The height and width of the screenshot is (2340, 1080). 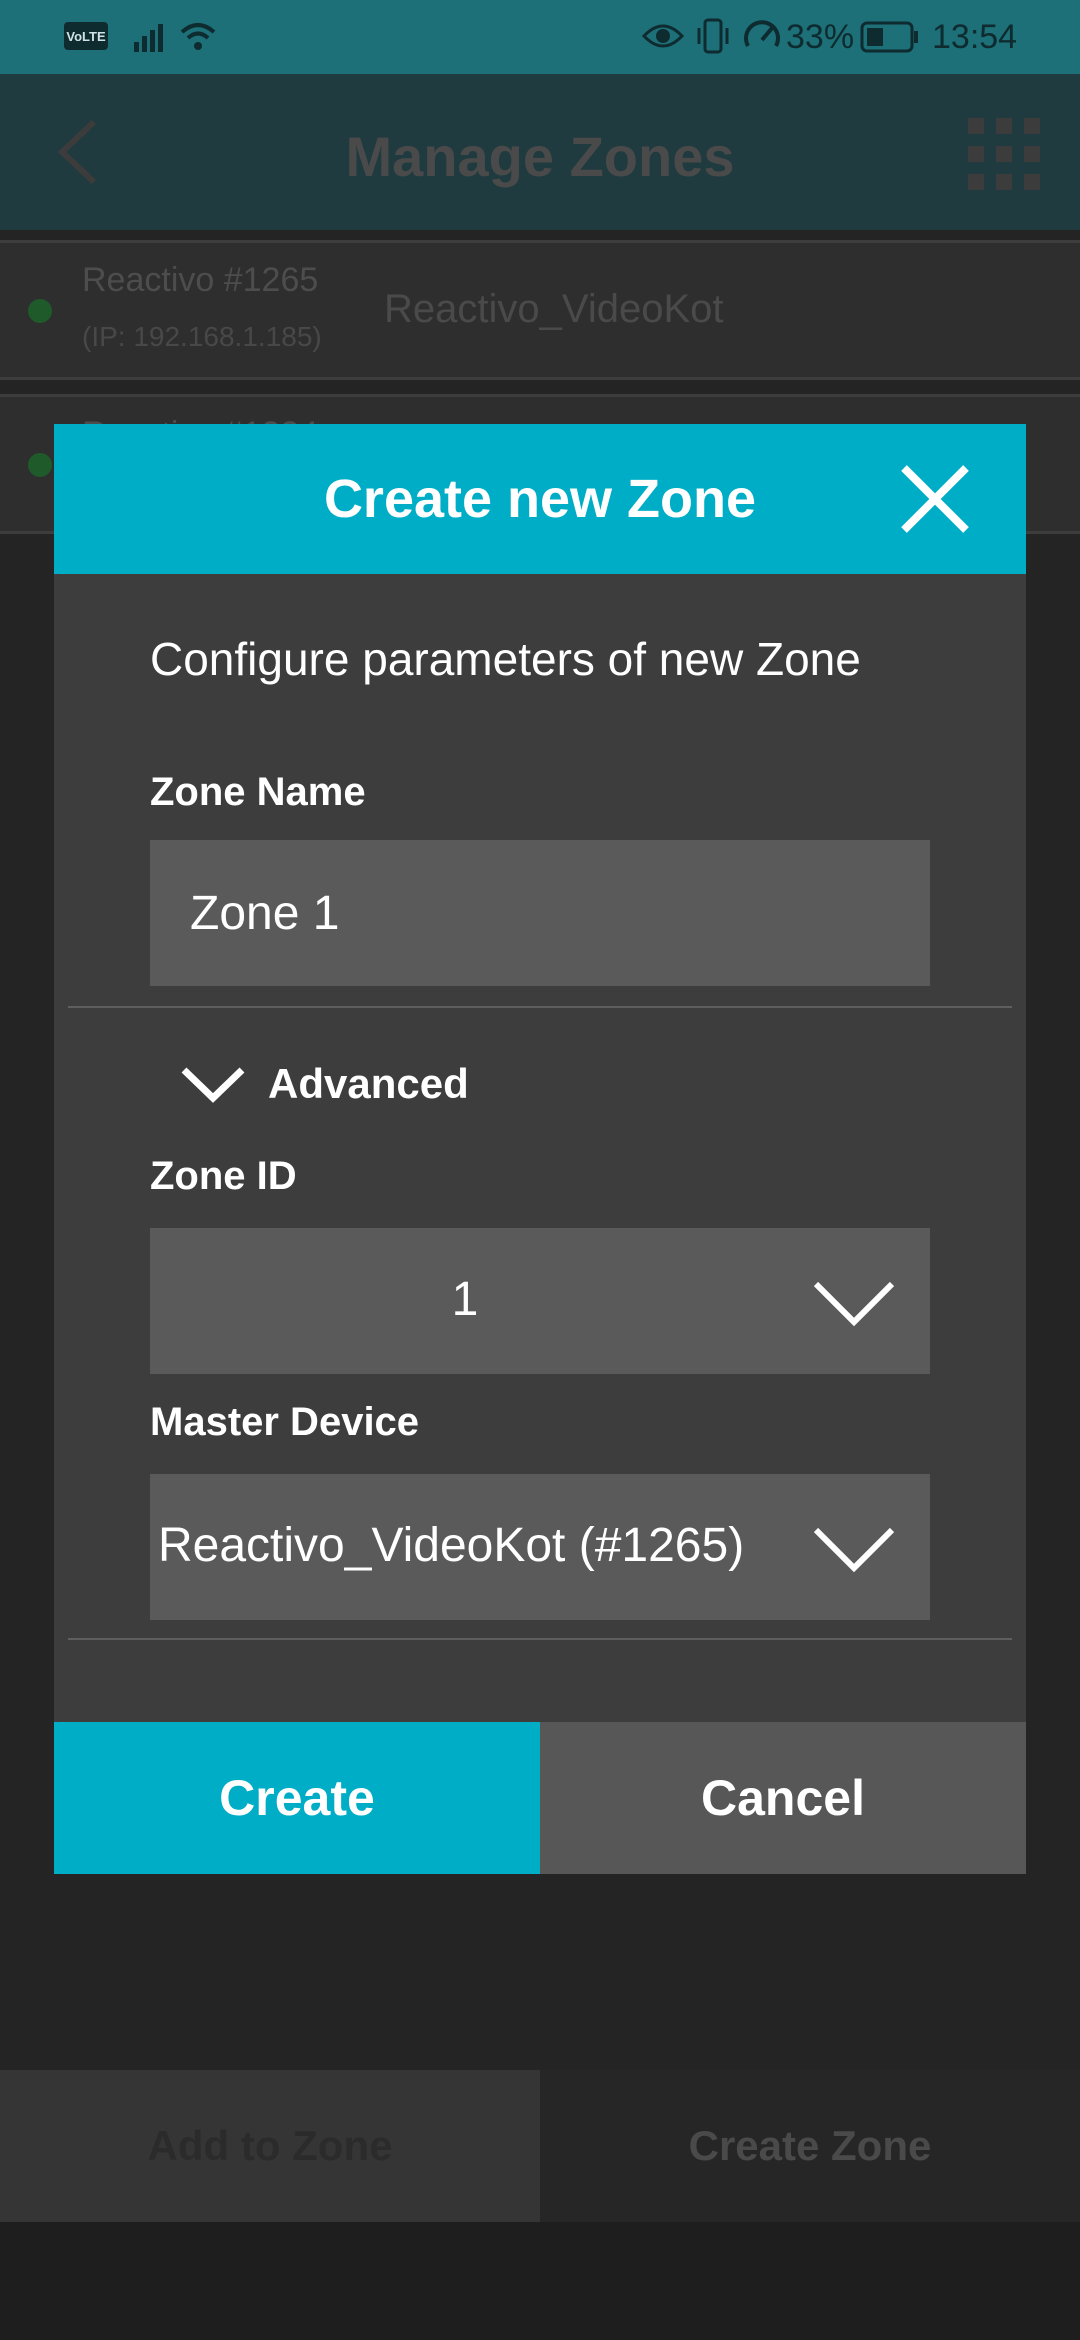 What do you see at coordinates (540, 2281) in the screenshot?
I see `navigation-strip` at bounding box center [540, 2281].